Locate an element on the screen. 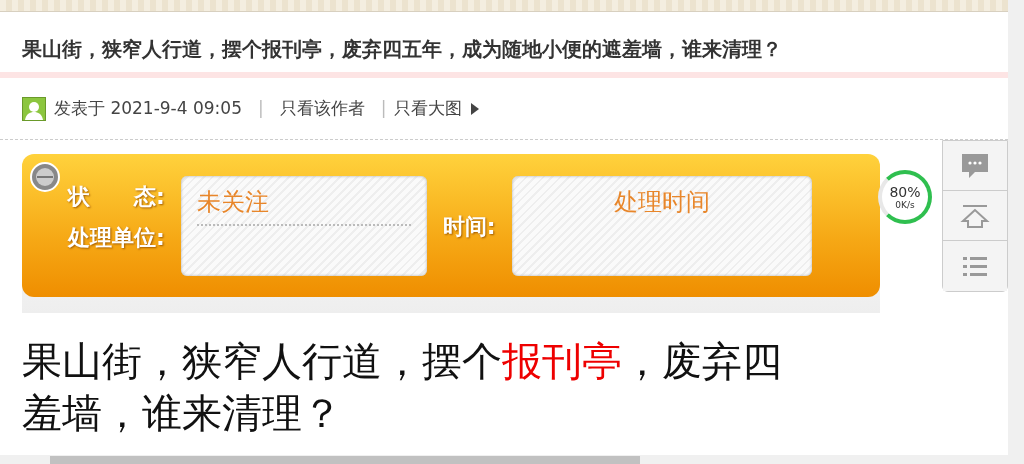  triangle-icon is located at coordinates (475, 108).